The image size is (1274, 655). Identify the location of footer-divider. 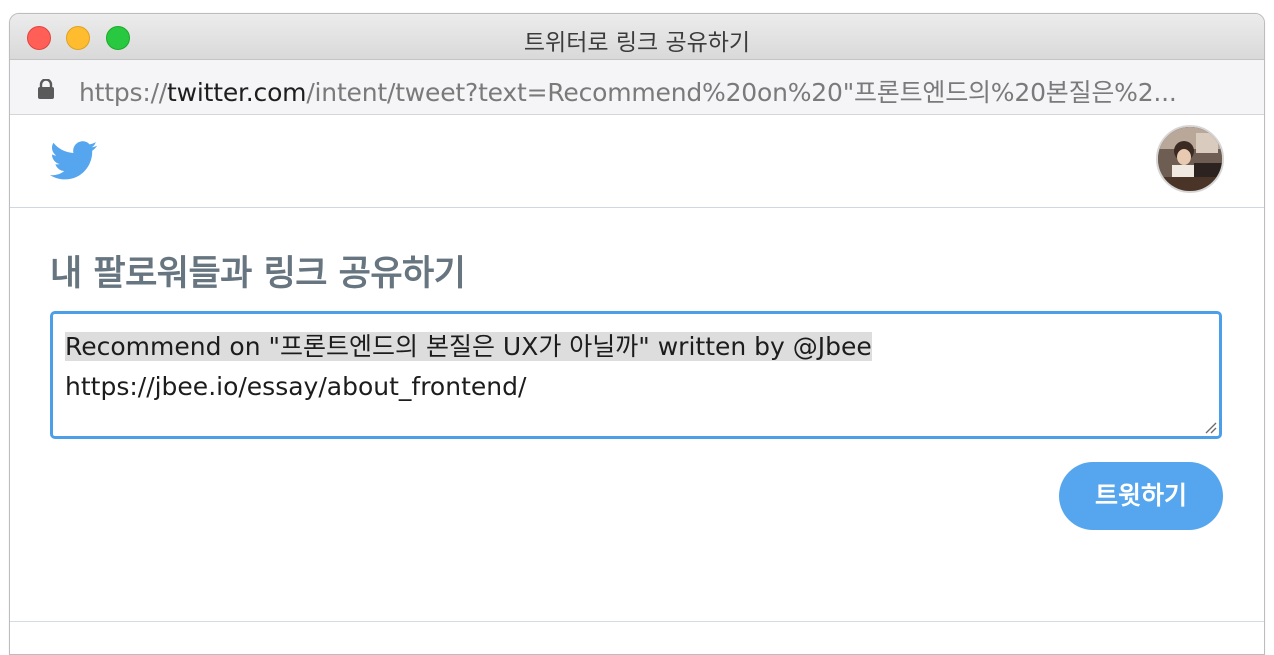
(637, 621).